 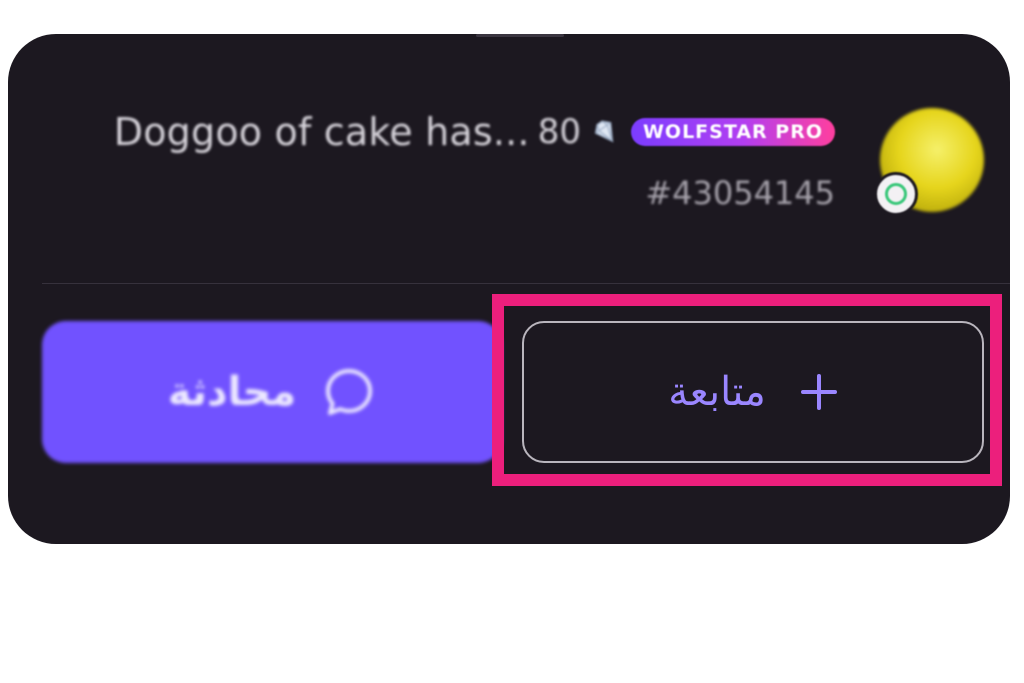 What do you see at coordinates (740, 193) in the screenshot?
I see `user-id: #43054145` at bounding box center [740, 193].